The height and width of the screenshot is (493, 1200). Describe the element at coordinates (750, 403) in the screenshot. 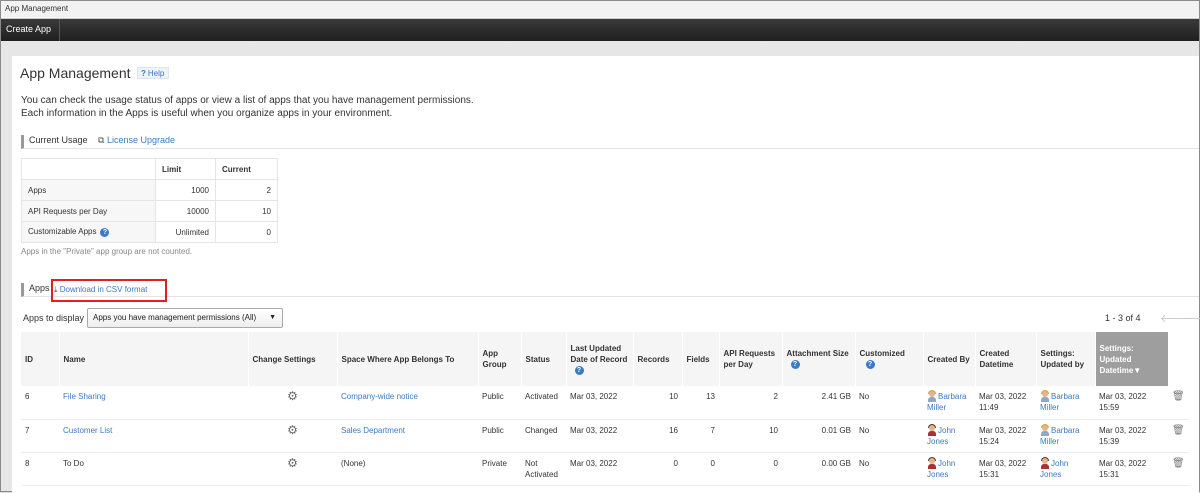

I see `cell-api-requests: 2` at that location.